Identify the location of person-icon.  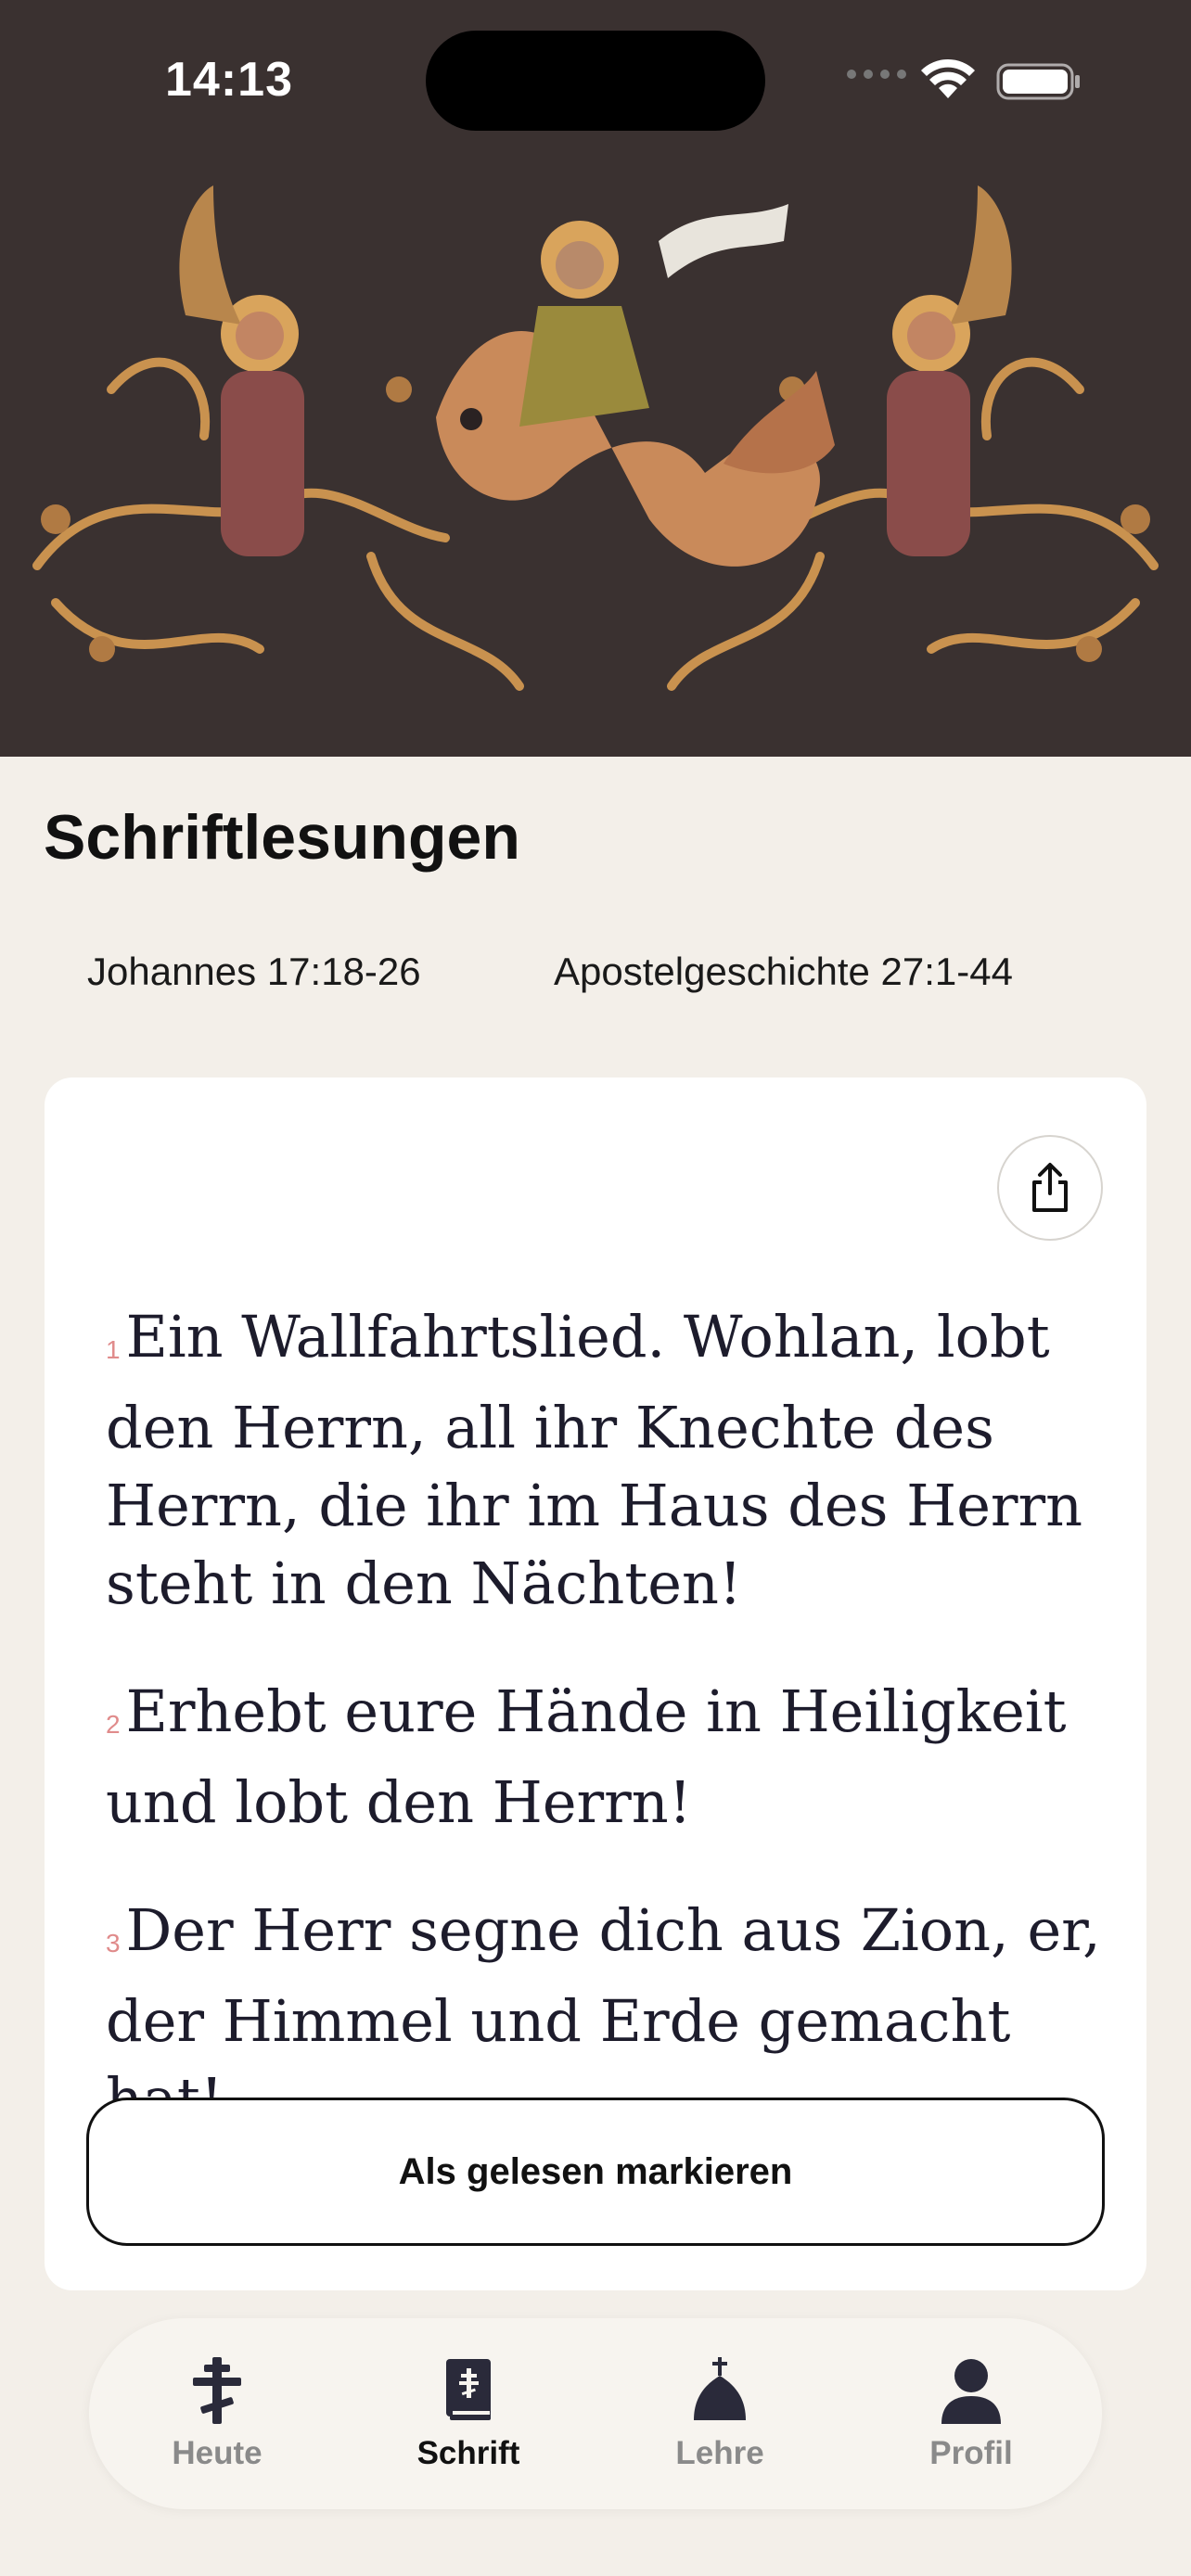
(971, 2392).